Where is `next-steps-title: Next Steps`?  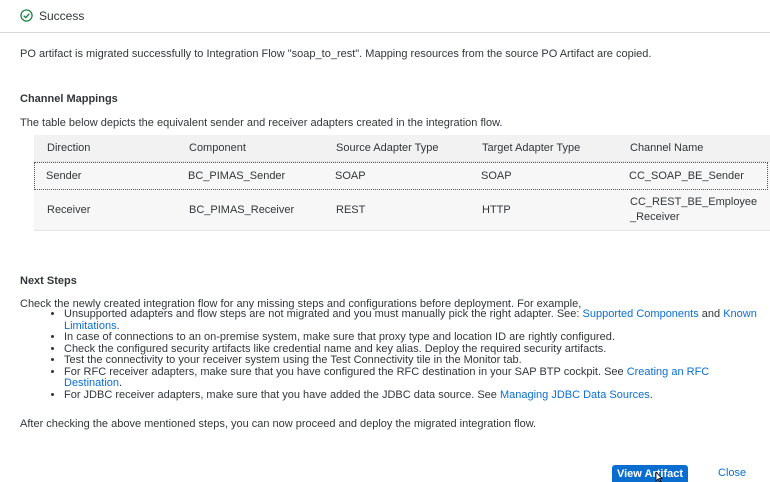 next-steps-title: Next Steps is located at coordinates (48, 281).